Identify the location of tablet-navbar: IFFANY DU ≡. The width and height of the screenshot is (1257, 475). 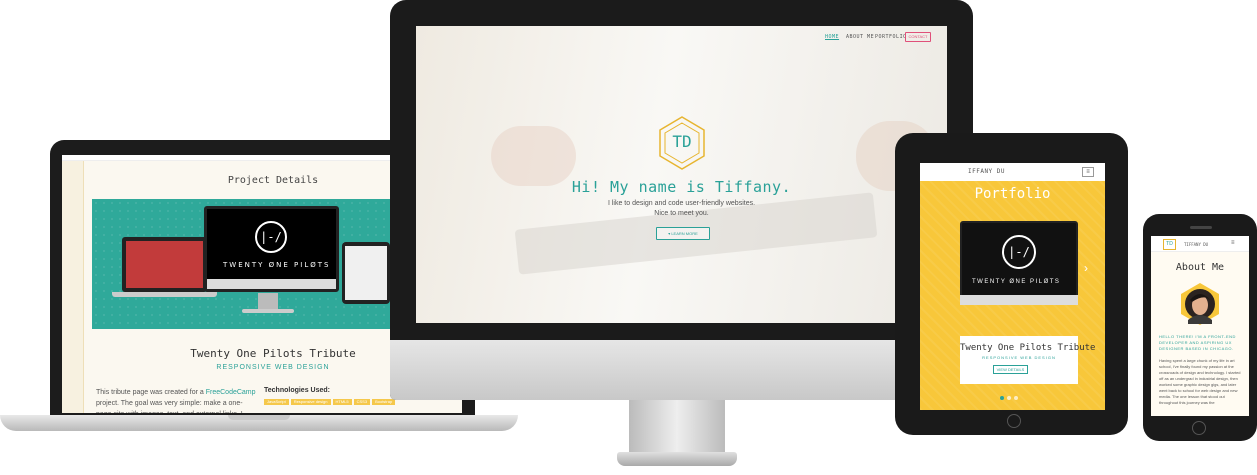
(1012, 172).